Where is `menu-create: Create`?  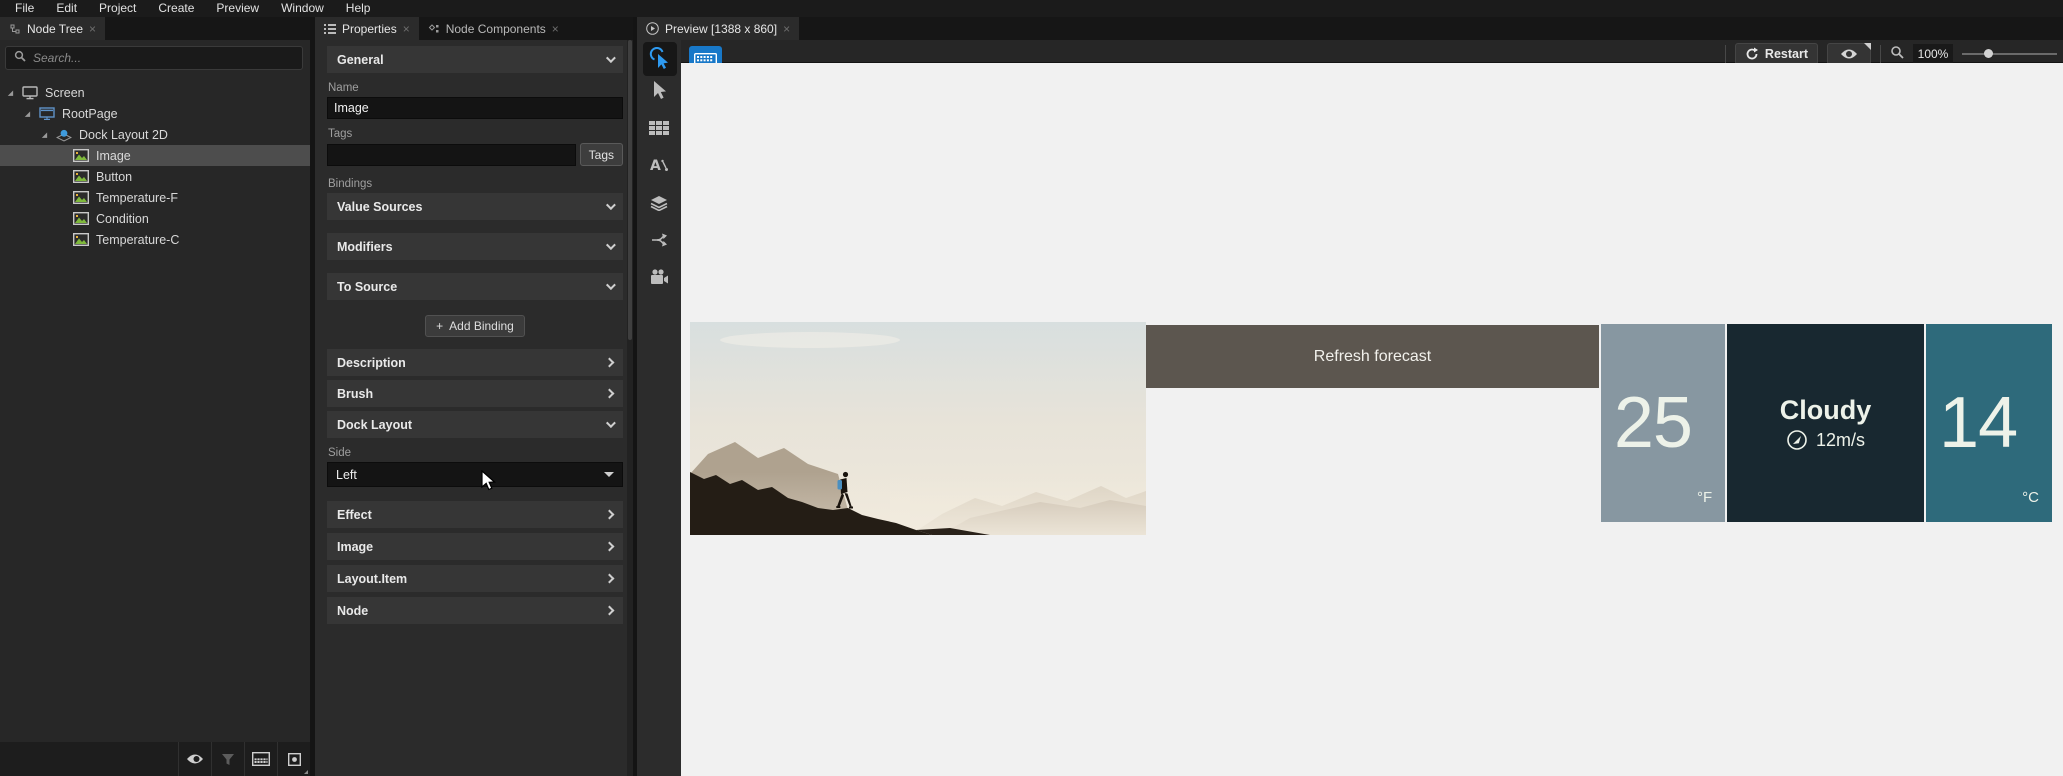
menu-create: Create is located at coordinates (176, 8).